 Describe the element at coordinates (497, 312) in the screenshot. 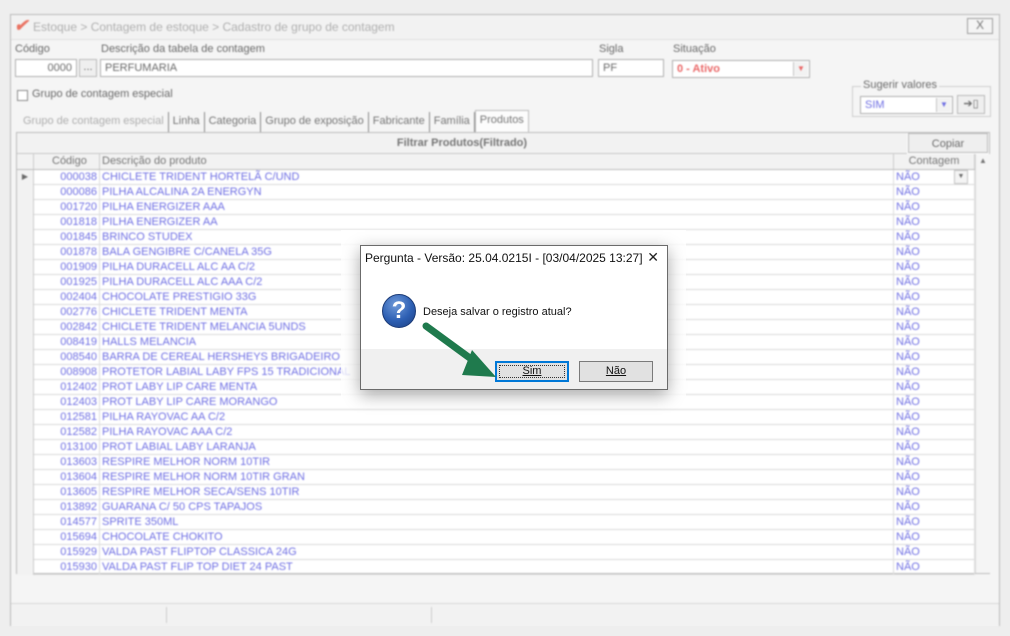

I see `dialog-message: Deseja salvar o registro atual?` at that location.